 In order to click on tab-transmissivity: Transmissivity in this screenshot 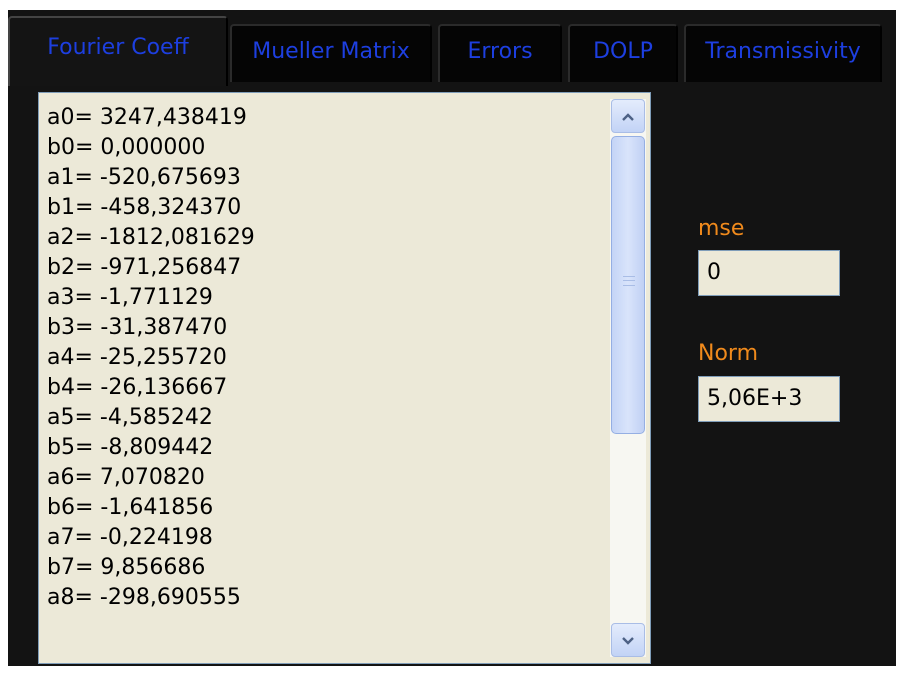, I will do `click(783, 53)`.